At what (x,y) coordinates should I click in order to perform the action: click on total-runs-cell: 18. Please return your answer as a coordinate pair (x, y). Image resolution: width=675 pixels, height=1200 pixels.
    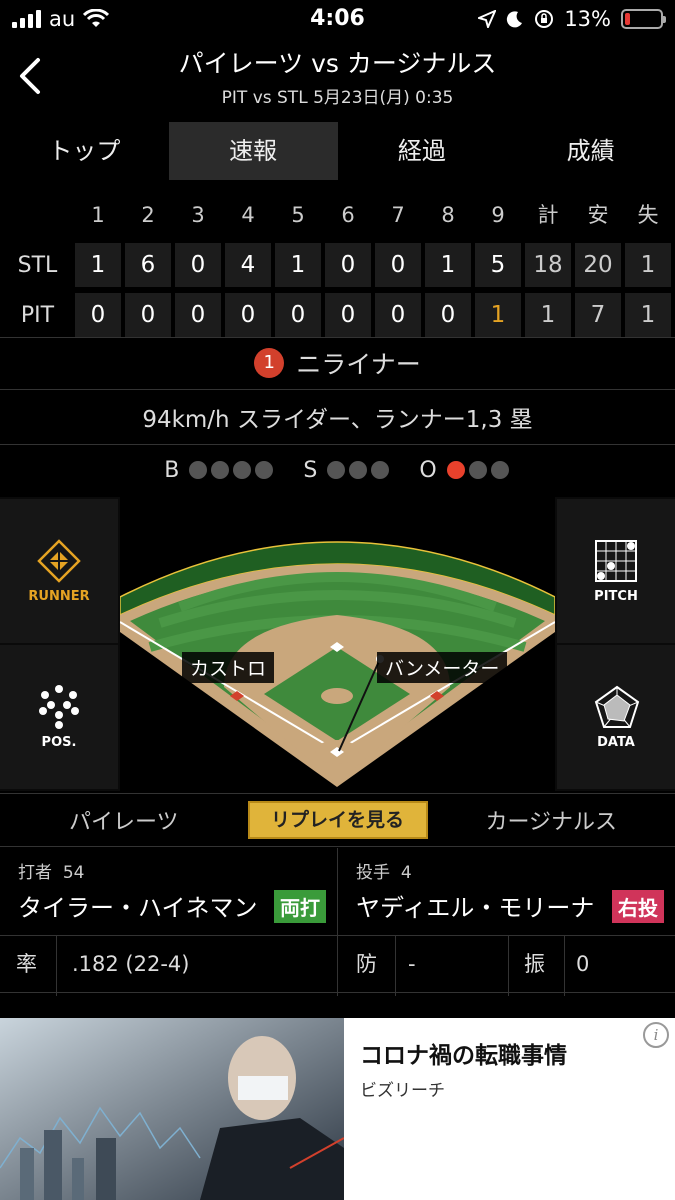
    Looking at the image, I should click on (548, 265).